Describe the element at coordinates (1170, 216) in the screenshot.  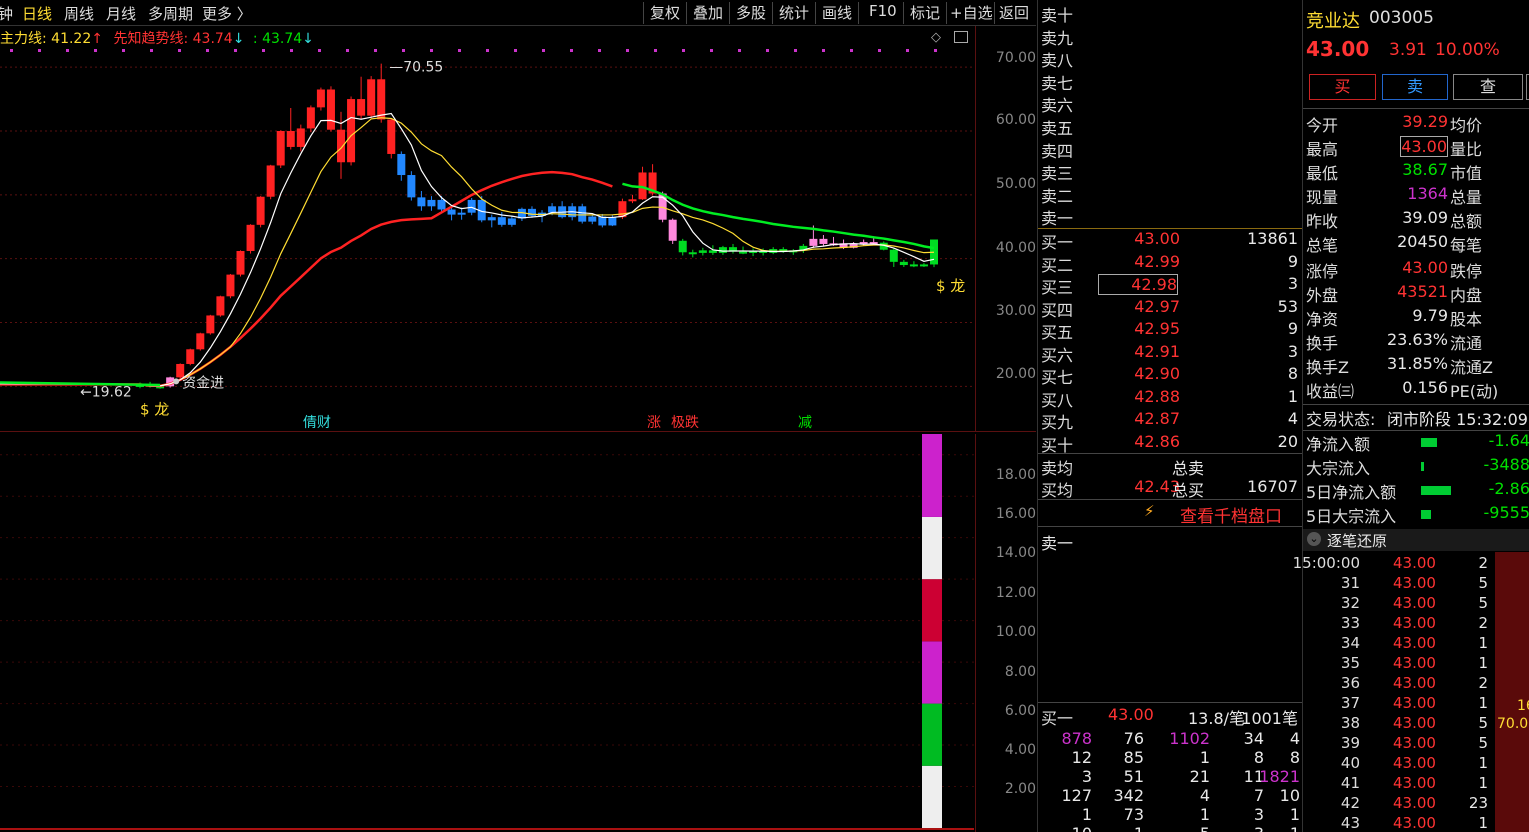
I see `ask-row: 卖一` at that location.